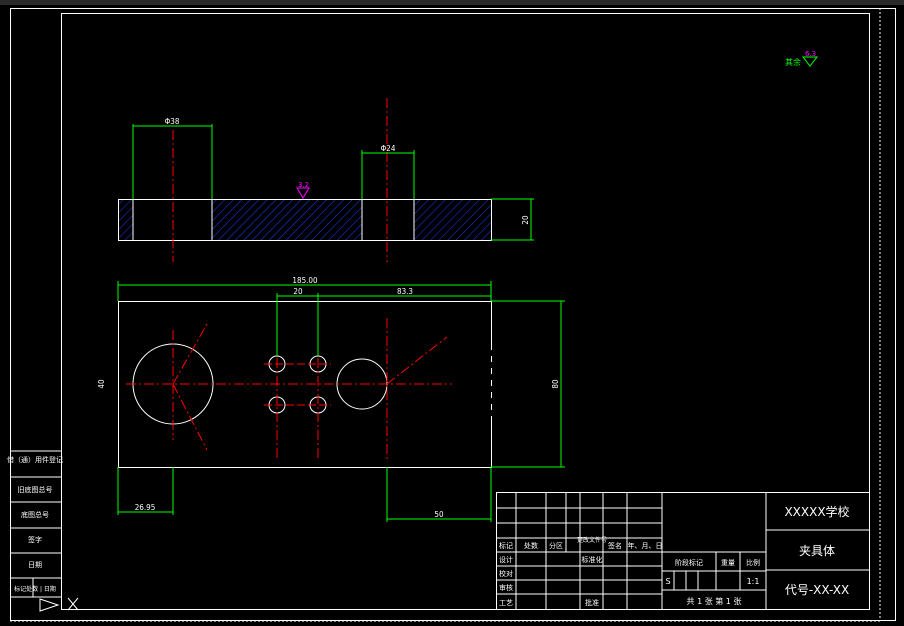  Describe the element at coordinates (810, 61) in the screenshot. I see `roughness-symbol-icon` at that location.